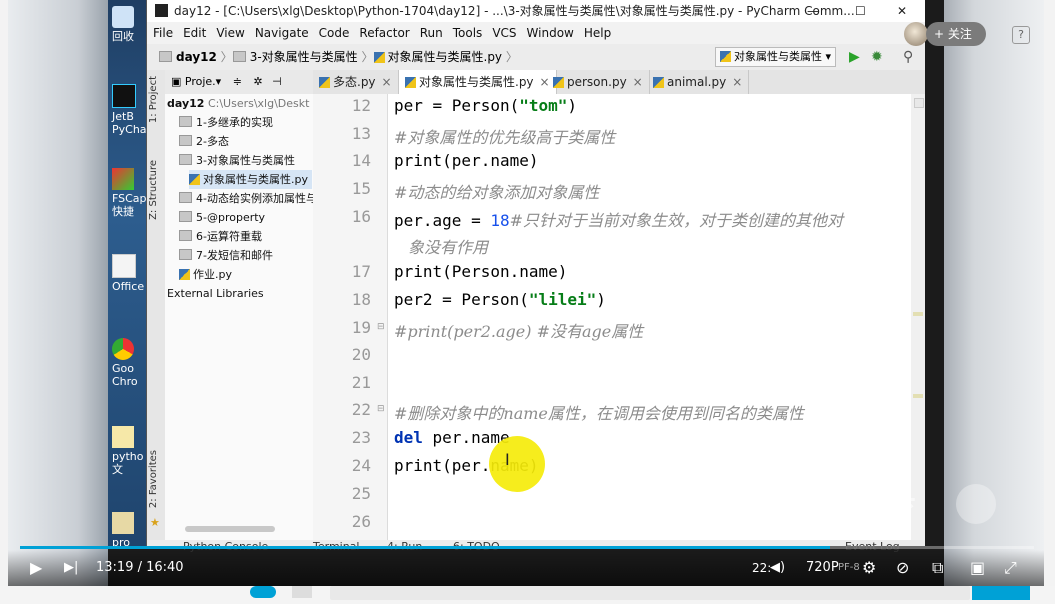 This screenshot has width=1055, height=604. I want to click on project-view-select: Proje.▾, so click(203, 81).